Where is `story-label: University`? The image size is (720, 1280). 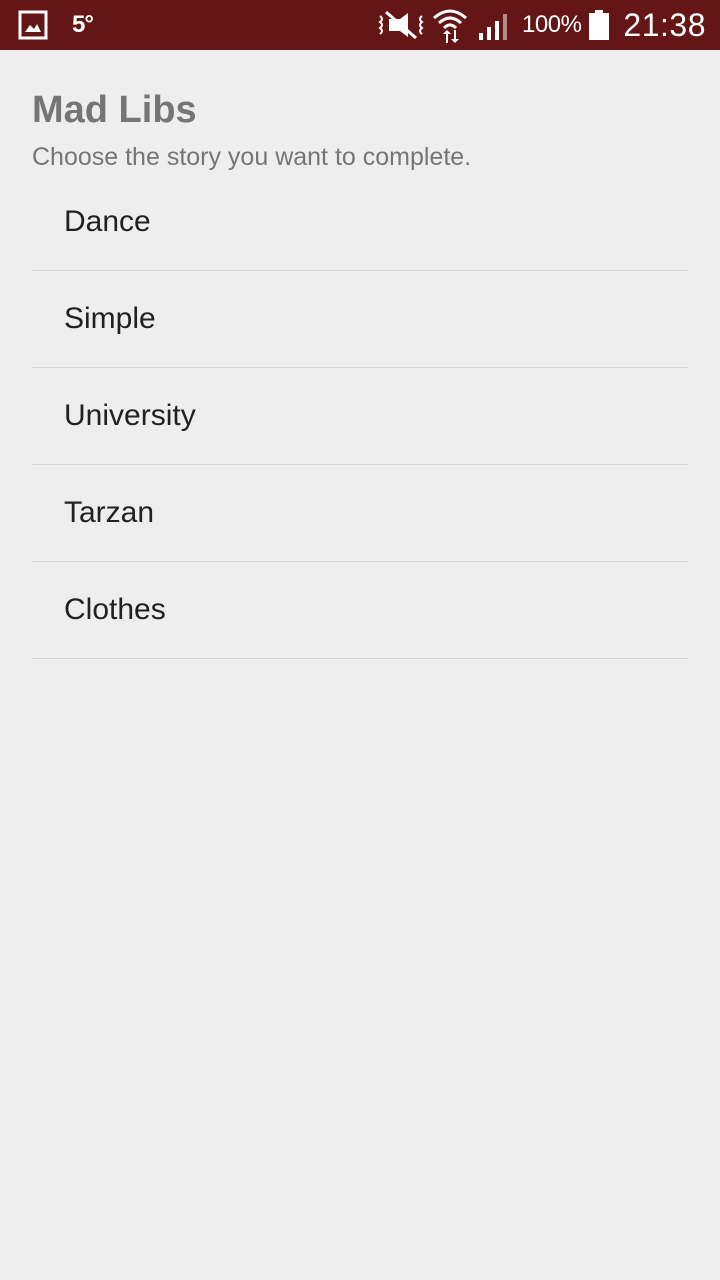
story-label: University is located at coordinates (130, 415).